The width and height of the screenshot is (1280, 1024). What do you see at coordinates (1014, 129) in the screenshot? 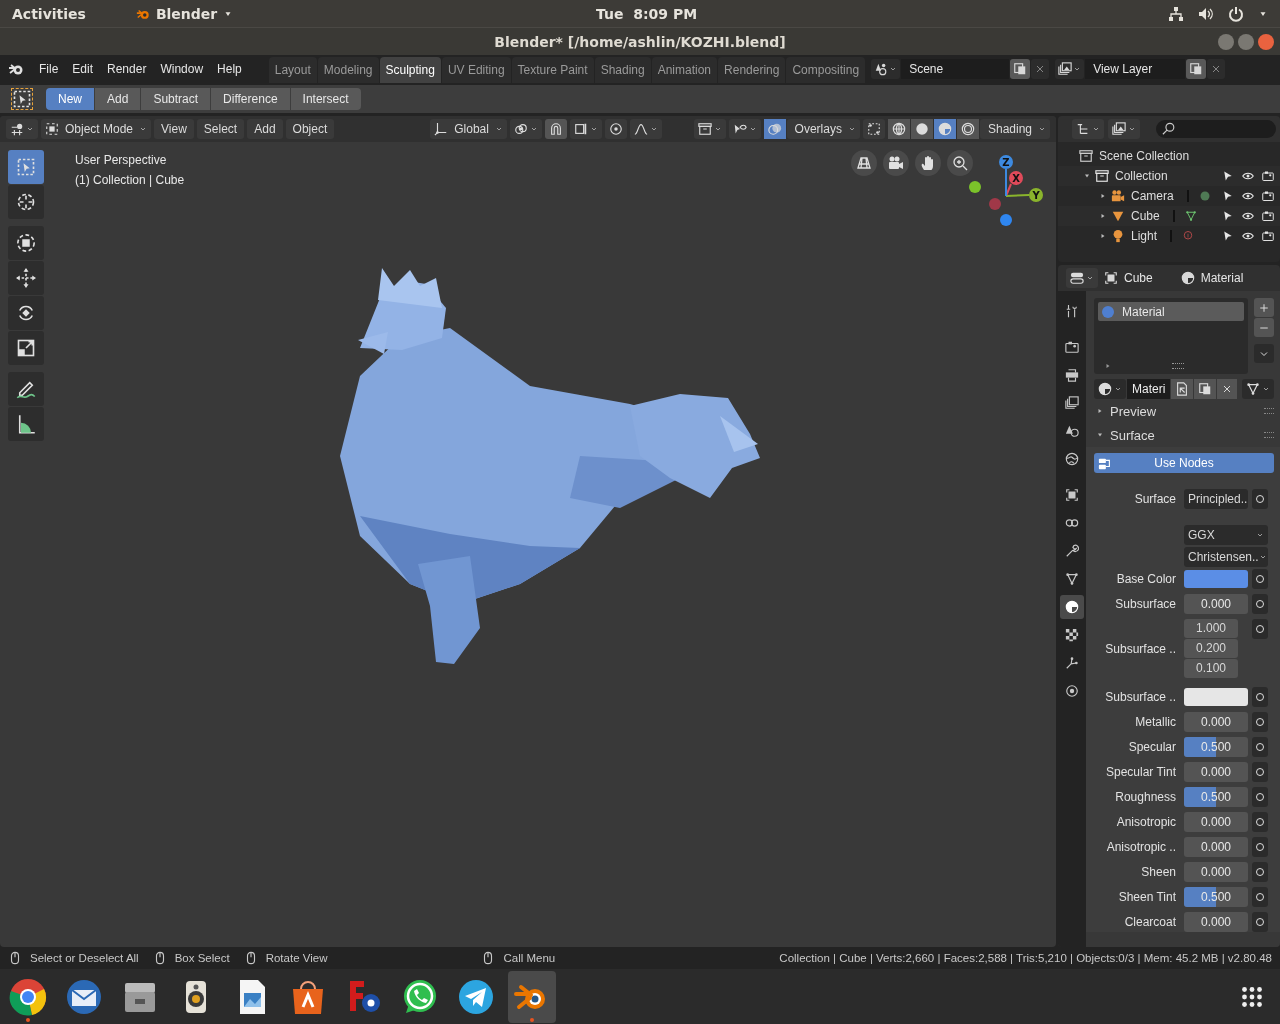
I see `shading-dropdown: Shading` at bounding box center [1014, 129].